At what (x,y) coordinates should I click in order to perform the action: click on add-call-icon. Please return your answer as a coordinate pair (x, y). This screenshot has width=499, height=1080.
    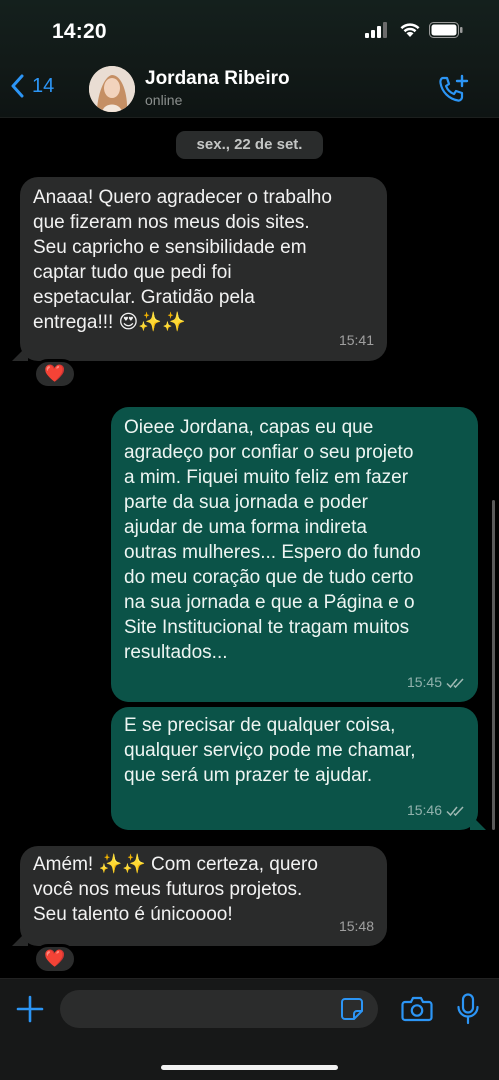
    Looking at the image, I should click on (454, 88).